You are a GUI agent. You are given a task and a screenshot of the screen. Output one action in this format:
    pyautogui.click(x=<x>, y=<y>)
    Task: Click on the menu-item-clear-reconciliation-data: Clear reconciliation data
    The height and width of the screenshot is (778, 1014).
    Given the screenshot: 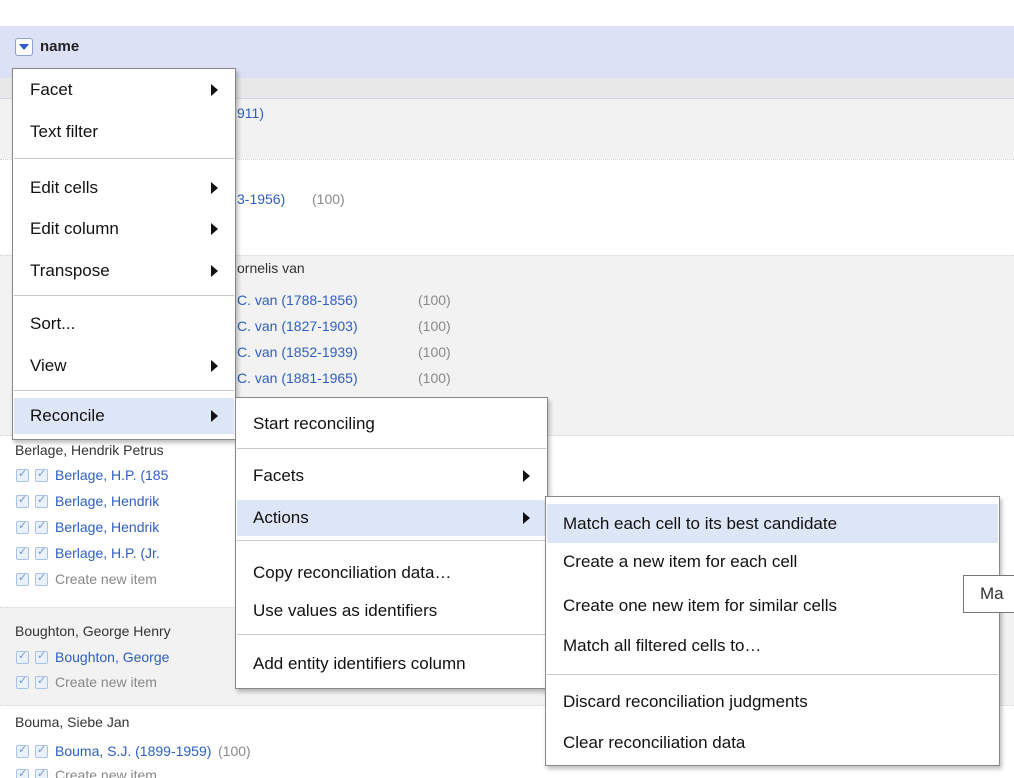 What is the action you would take?
    pyautogui.click(x=772, y=743)
    